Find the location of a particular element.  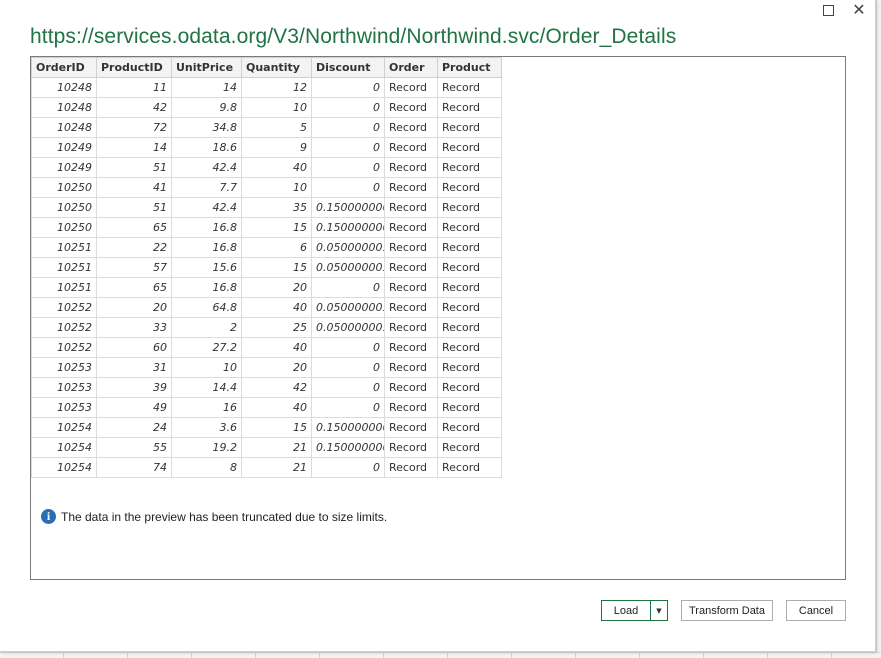

close-button: ✕ is located at coordinates (859, 10).